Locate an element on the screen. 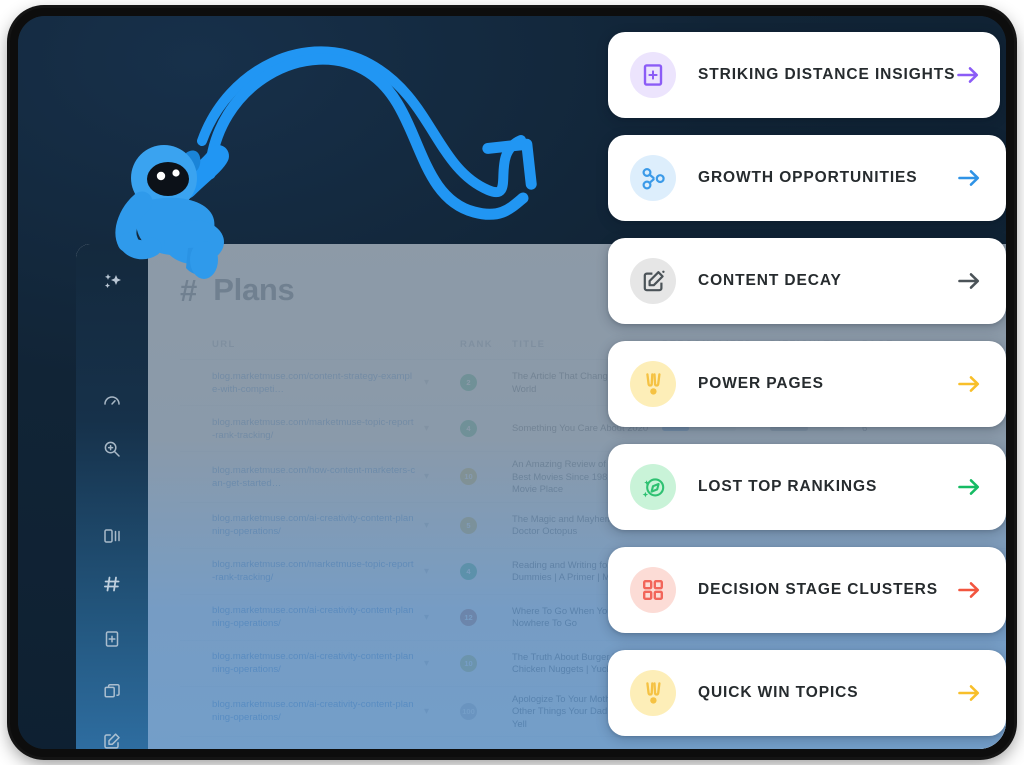 Image resolution: width=1024 pixels, height=765 pixels. feature-card-label: GROWTH OPPORTUNITIES is located at coordinates (808, 177).